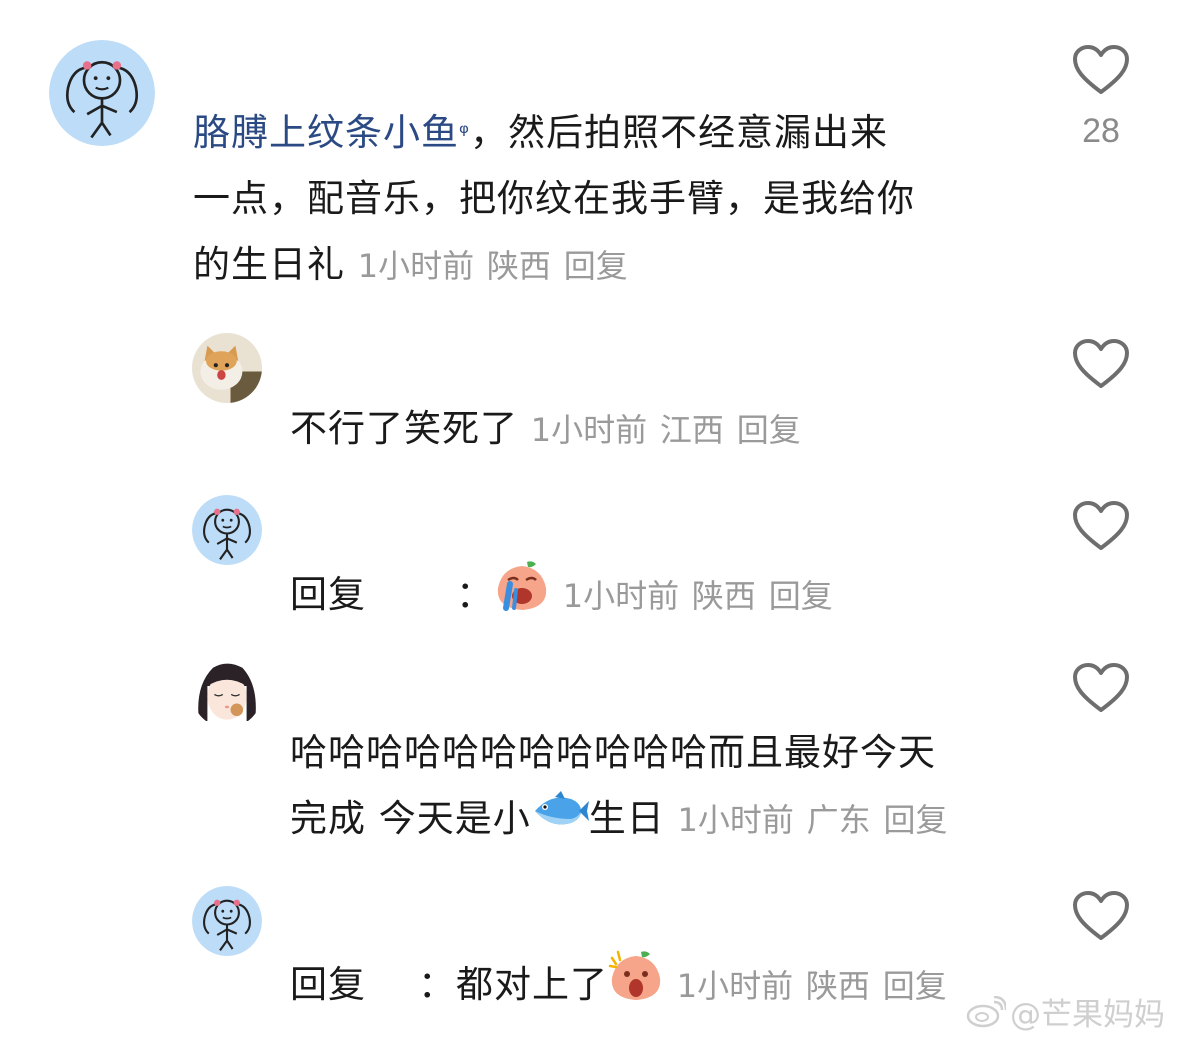 This screenshot has width=1179, height=1044. I want to click on cat-avatar-icon, so click(227, 368).